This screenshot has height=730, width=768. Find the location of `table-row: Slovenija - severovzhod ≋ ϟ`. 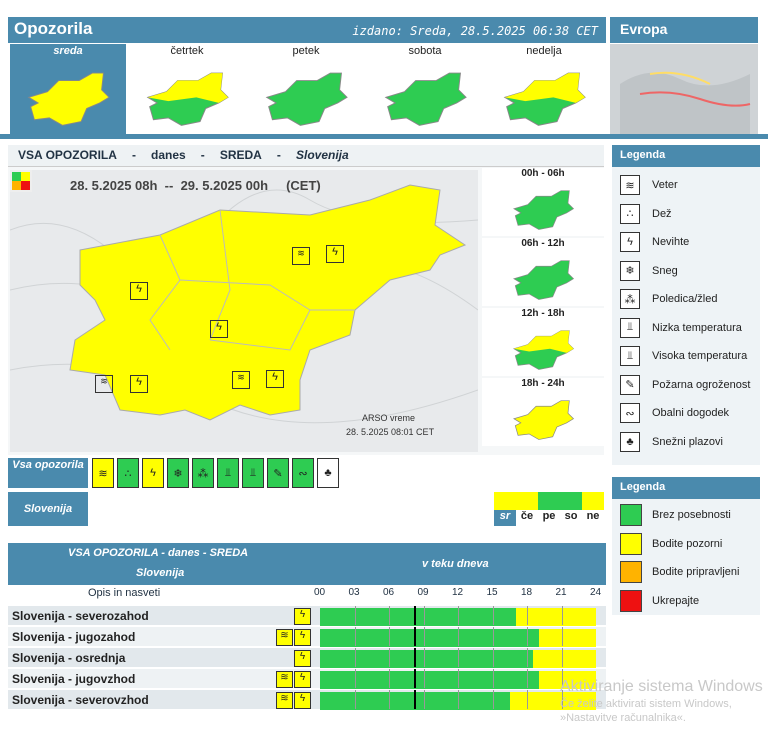

table-row: Slovenija - severovzhod ≋ ϟ is located at coordinates (307, 700).